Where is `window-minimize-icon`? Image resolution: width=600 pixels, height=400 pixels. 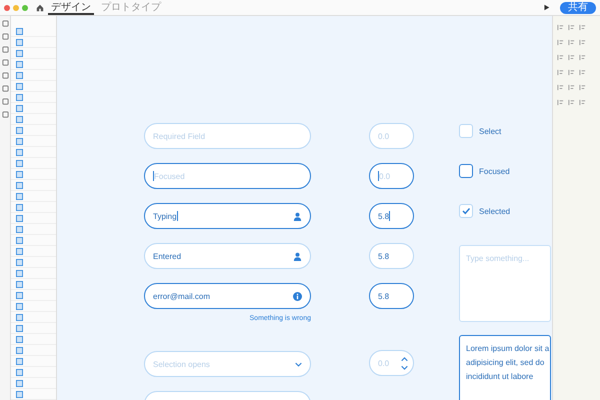
window-minimize-icon is located at coordinates (16, 7).